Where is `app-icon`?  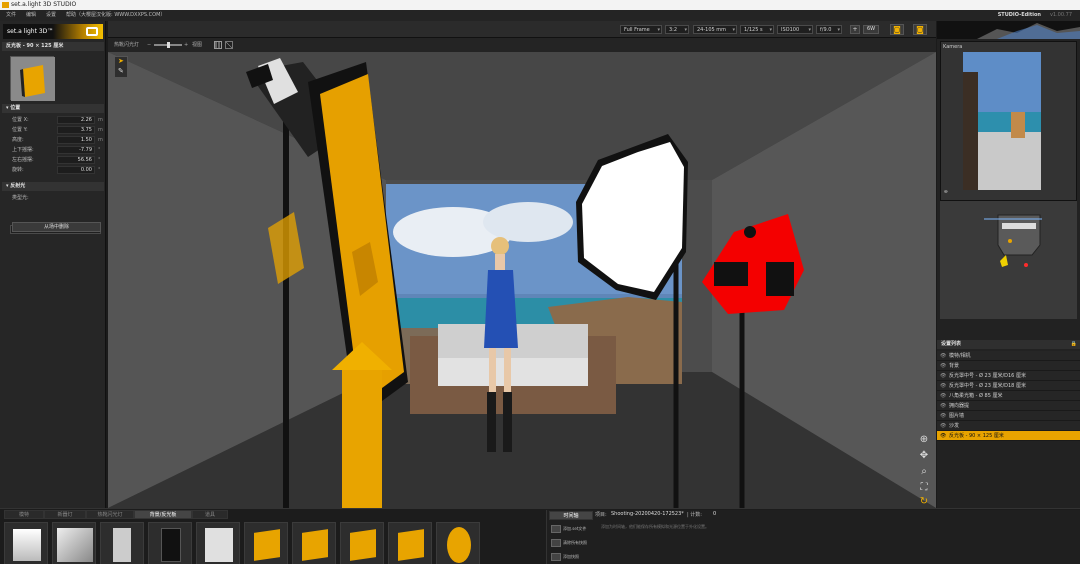
app-icon is located at coordinates (5, 5).